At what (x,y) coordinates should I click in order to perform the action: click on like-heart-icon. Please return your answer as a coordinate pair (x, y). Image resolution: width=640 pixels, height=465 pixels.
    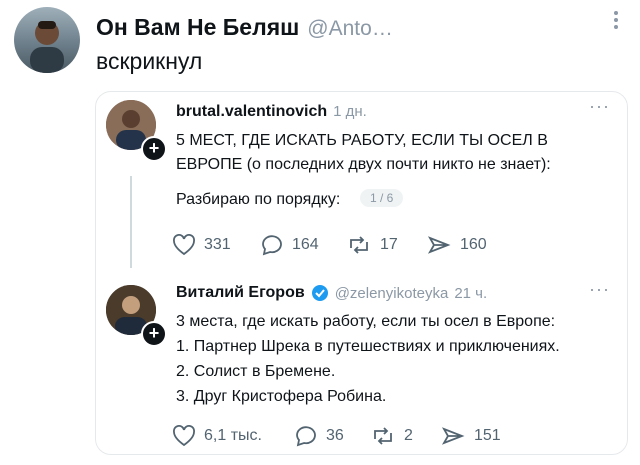
    Looking at the image, I should click on (184, 436).